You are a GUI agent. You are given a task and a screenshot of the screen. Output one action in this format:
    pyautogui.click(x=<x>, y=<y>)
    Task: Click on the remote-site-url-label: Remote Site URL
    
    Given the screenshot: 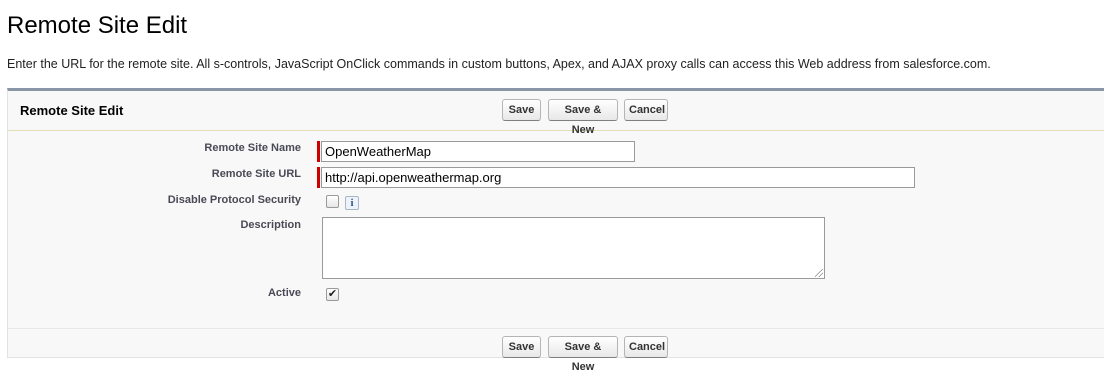 What is the action you would take?
    pyautogui.click(x=256, y=174)
    